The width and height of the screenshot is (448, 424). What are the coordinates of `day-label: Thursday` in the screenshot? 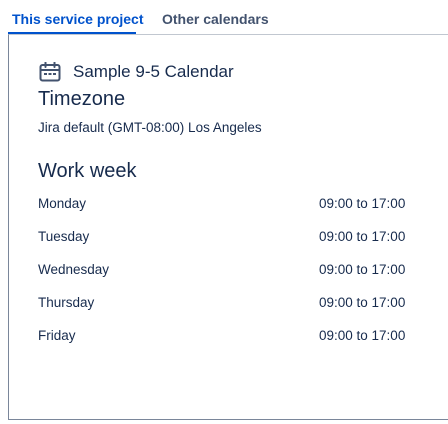 It's located at (66, 302).